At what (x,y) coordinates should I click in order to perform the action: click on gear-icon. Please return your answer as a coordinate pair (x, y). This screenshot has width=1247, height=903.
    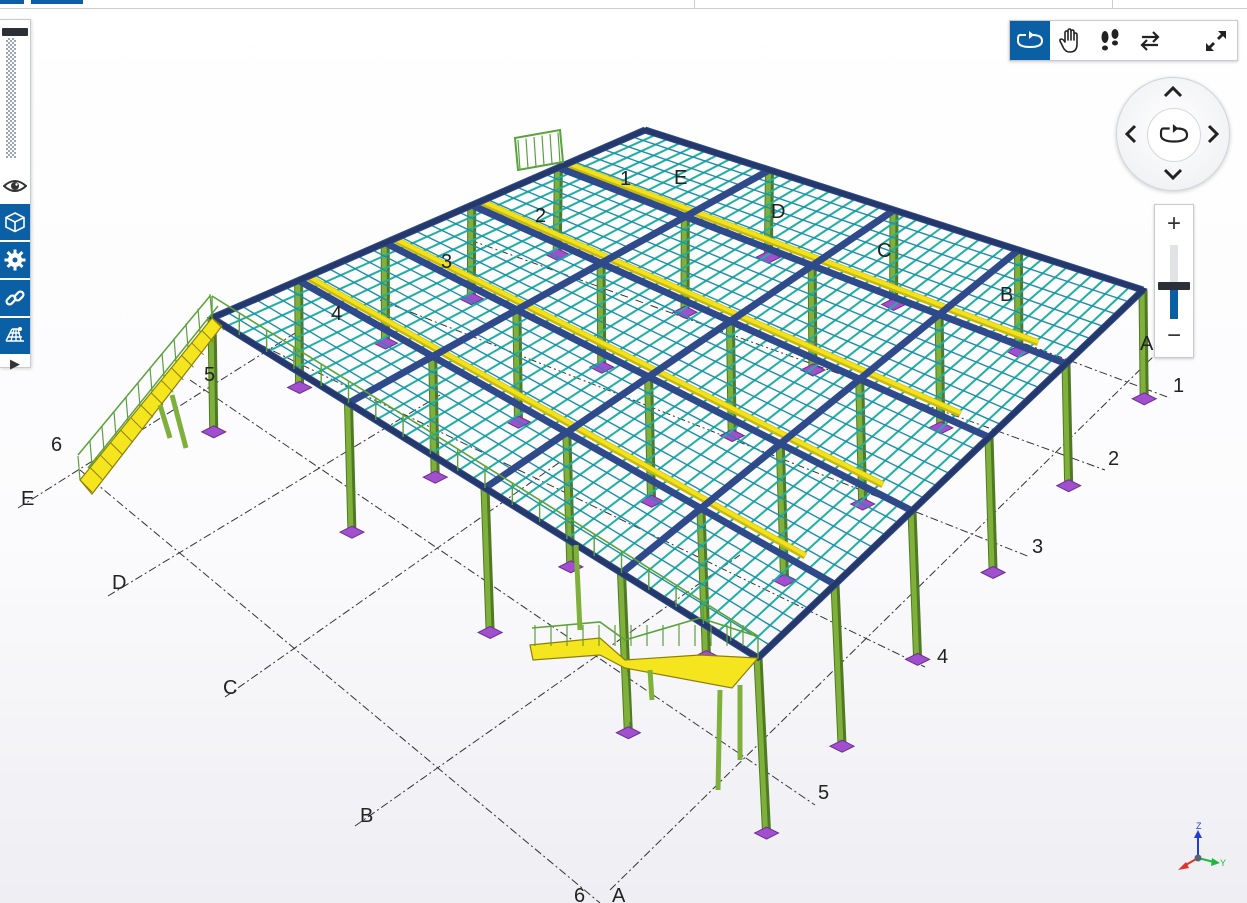
    Looking at the image, I should click on (15, 260).